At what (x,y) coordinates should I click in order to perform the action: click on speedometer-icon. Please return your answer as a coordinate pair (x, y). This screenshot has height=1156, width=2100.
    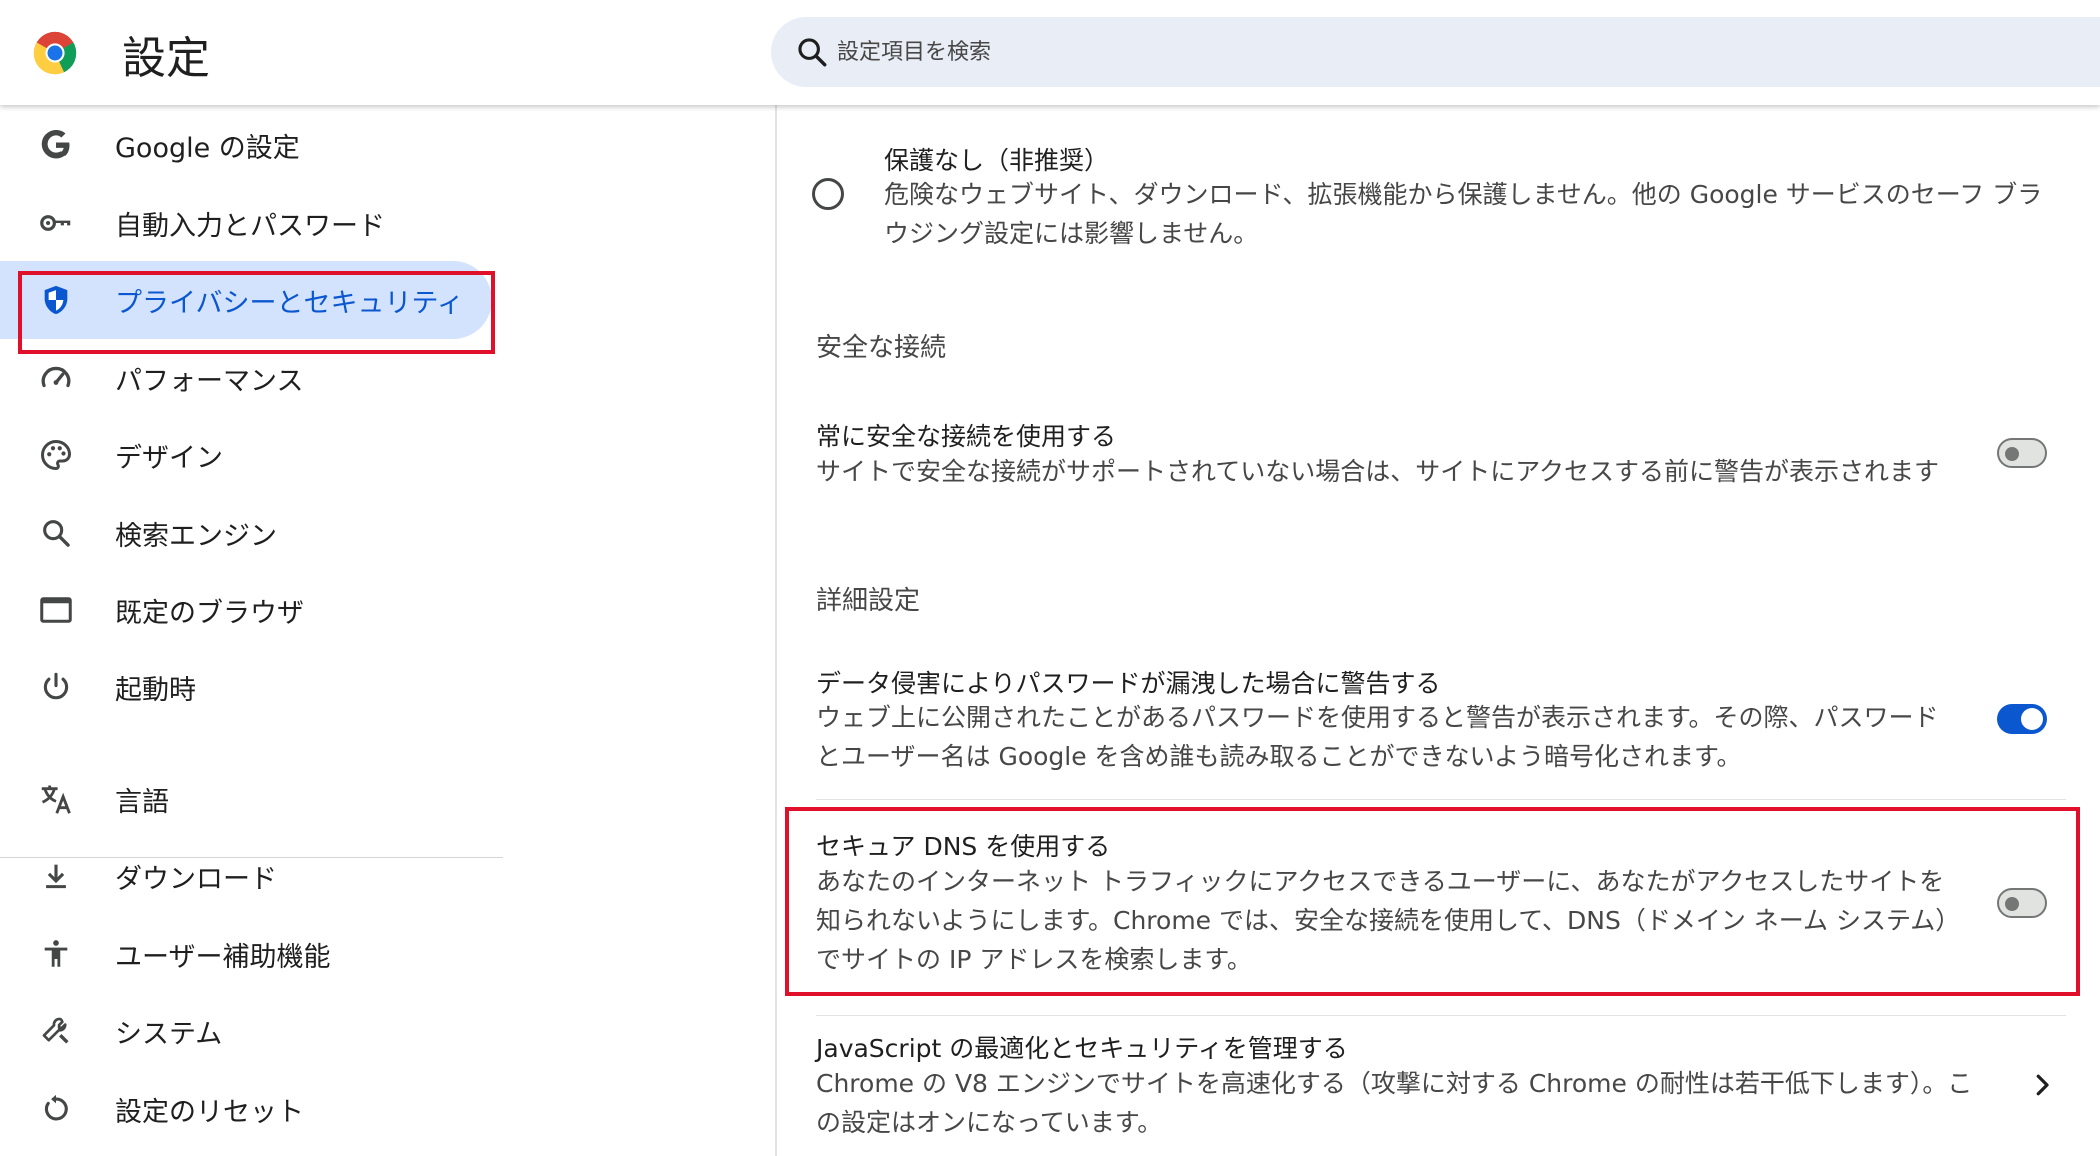
    Looking at the image, I should click on (56, 378).